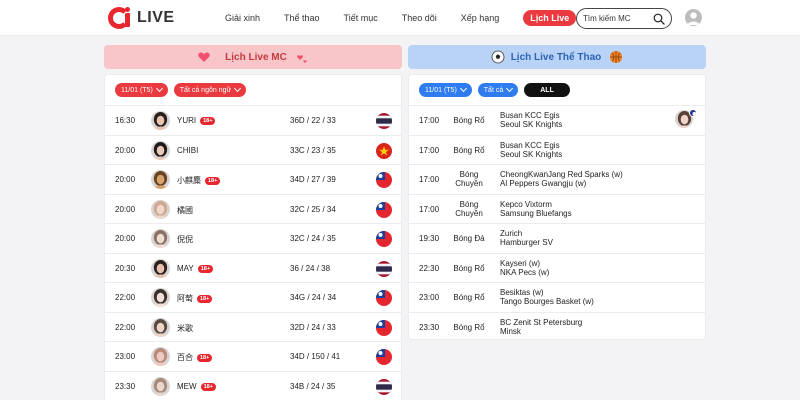 This screenshot has width=800, height=400. What do you see at coordinates (361, 18) in the screenshot?
I see `nav-tiet-muc: Tiết mục` at bounding box center [361, 18].